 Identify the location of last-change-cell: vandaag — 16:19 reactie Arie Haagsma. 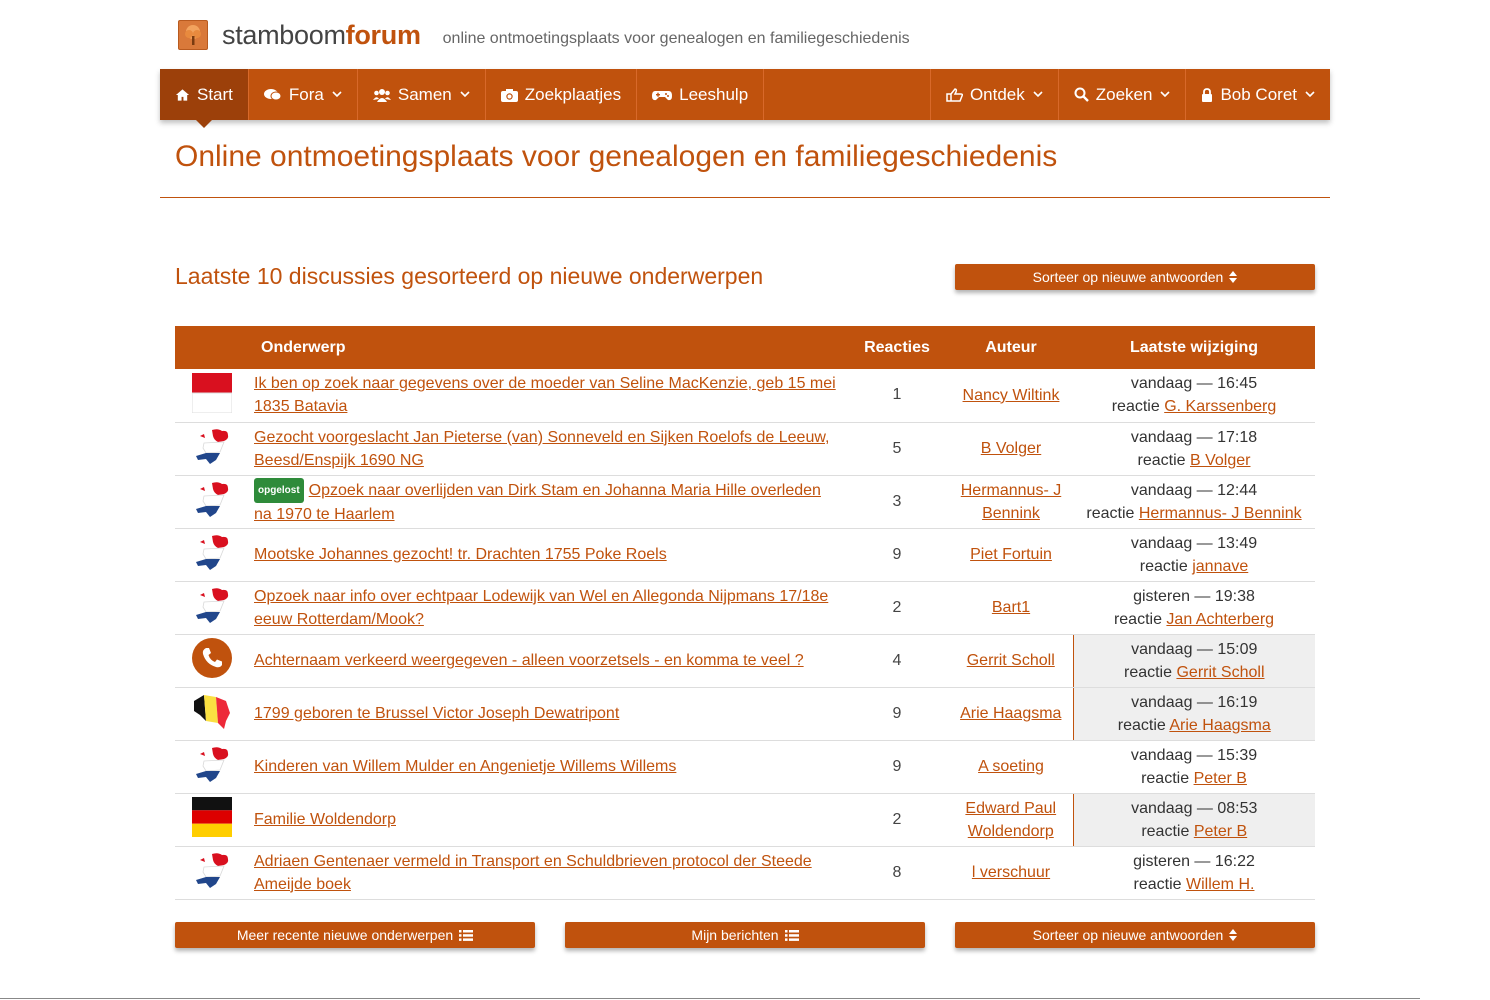
(1193, 714).